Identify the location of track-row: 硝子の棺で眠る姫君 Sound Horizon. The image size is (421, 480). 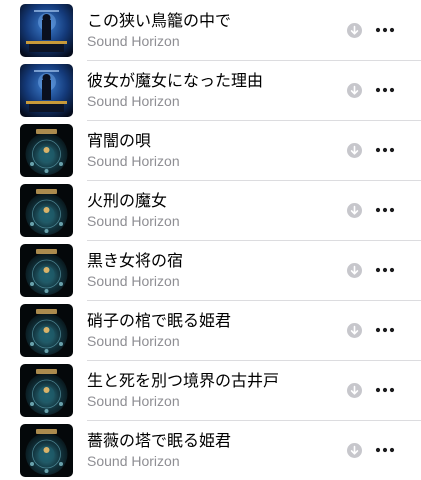
(210, 330).